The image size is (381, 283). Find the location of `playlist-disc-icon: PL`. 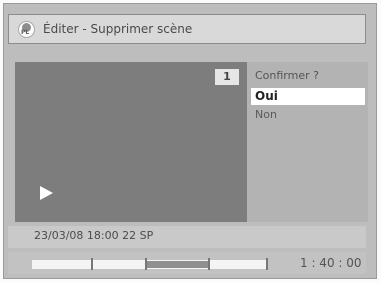

playlist-disc-icon: PL is located at coordinates (26, 29).